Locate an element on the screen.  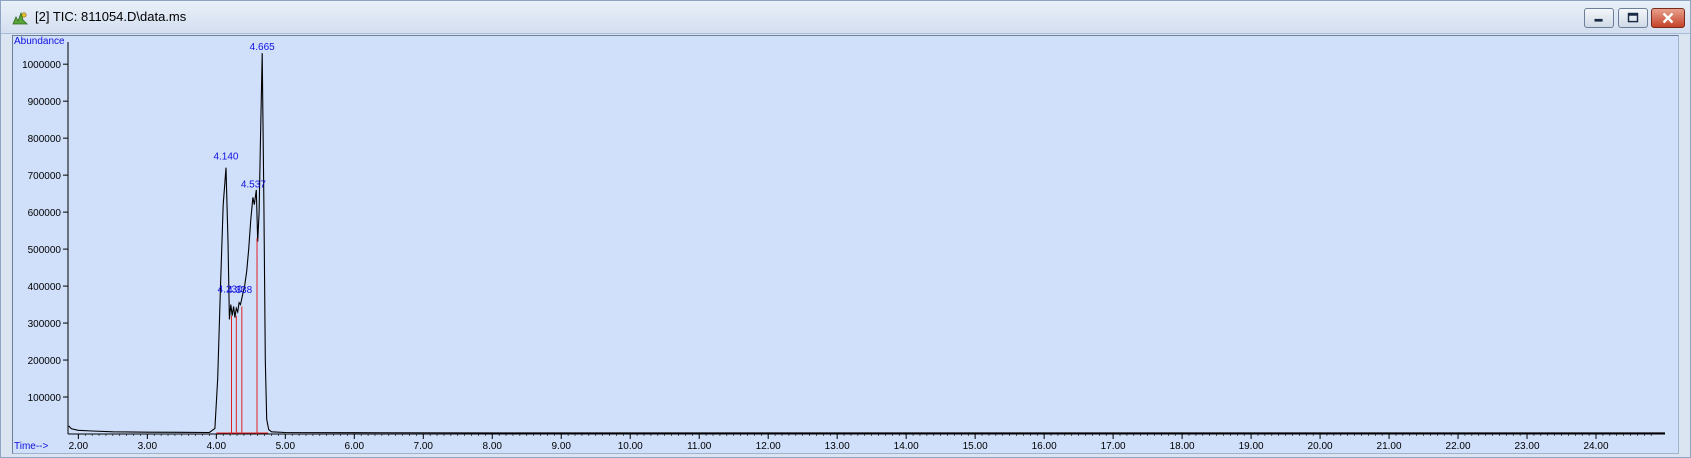
minimize-icon is located at coordinates (1598, 20).